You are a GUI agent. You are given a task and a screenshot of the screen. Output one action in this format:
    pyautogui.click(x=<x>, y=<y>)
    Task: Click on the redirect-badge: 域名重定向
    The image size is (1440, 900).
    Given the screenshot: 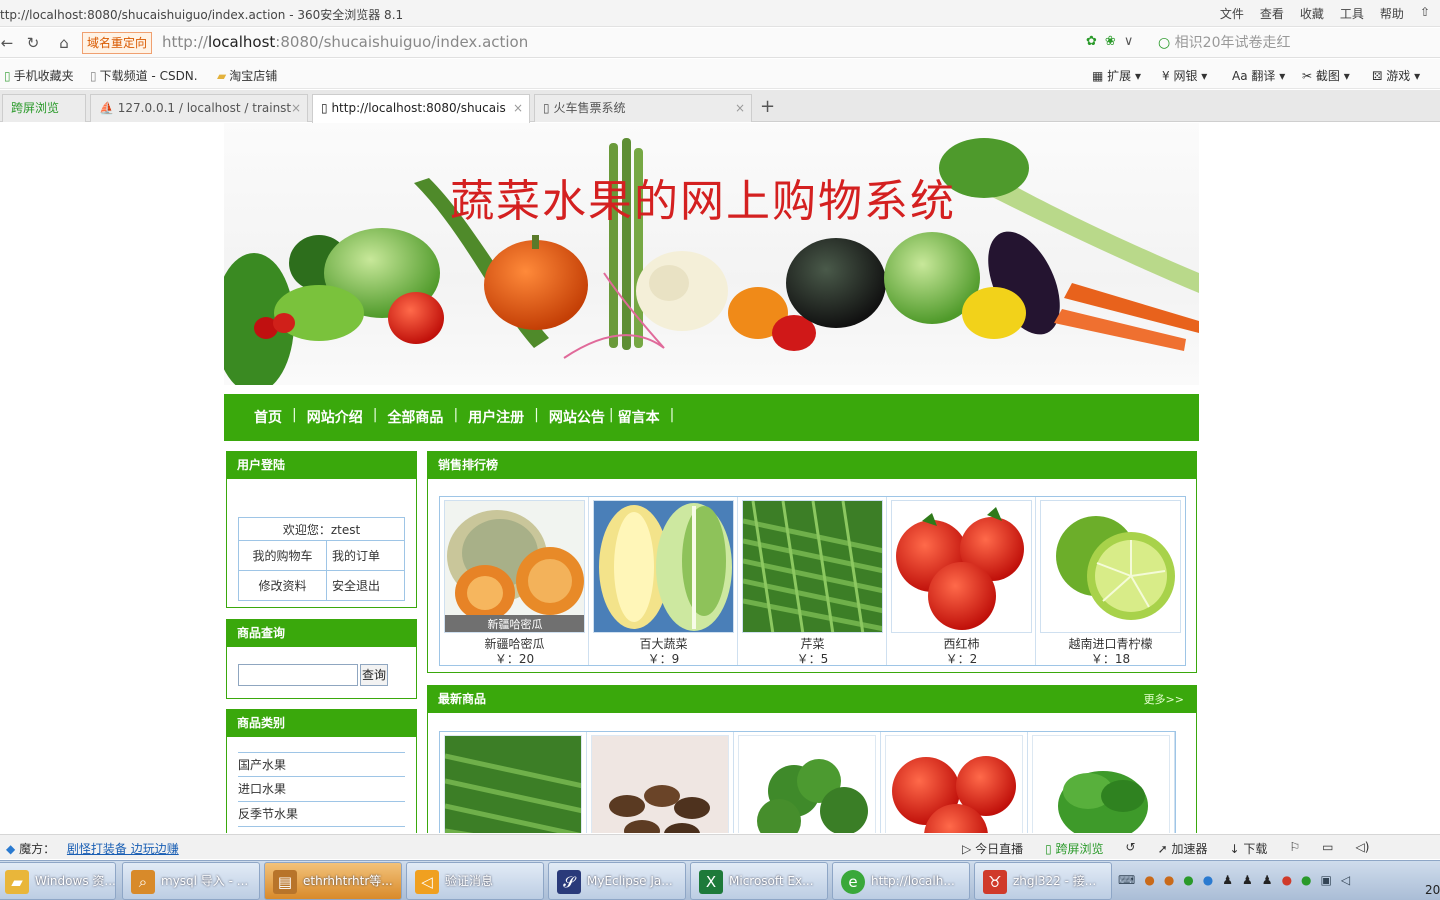 What is the action you would take?
    pyautogui.click(x=117, y=43)
    